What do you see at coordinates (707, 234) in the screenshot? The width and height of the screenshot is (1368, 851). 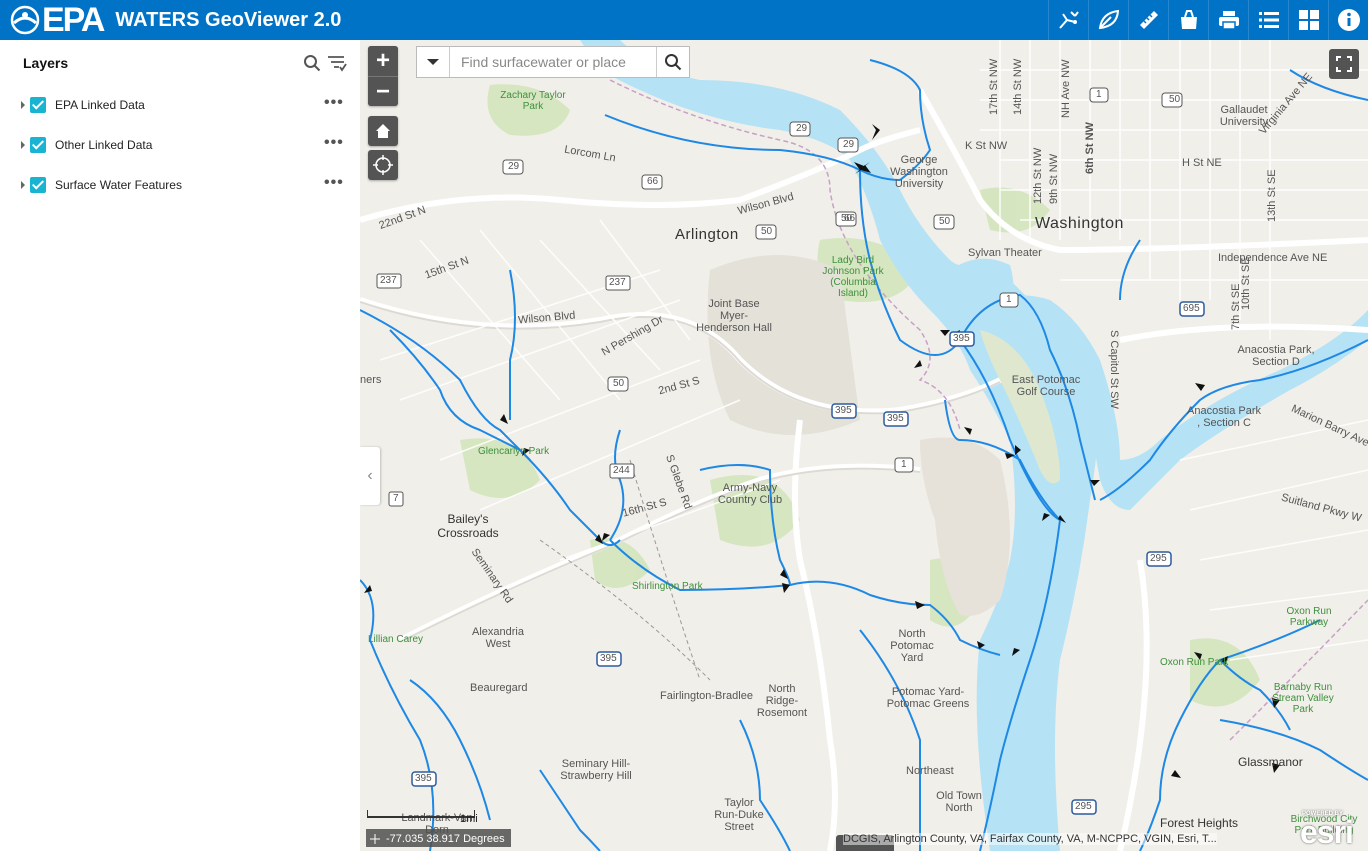 I see `city-label-arlington: Arlington` at bounding box center [707, 234].